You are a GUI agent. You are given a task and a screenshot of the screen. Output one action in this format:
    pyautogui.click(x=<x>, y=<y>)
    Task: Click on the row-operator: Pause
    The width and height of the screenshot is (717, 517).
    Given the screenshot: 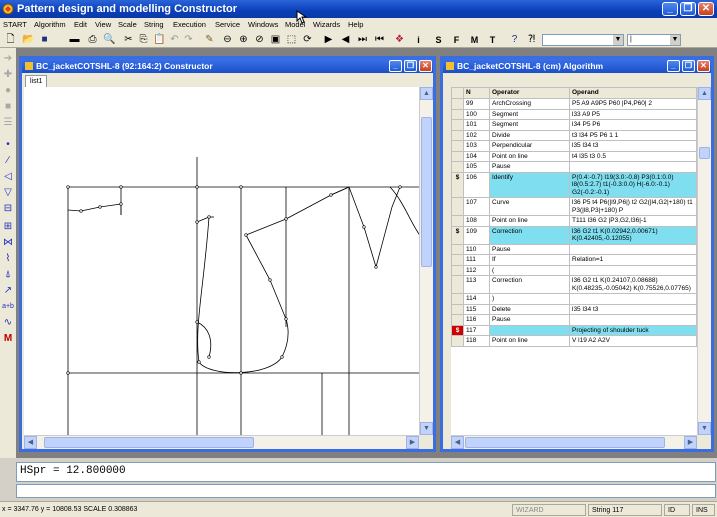 What is the action you would take?
    pyautogui.click(x=529, y=167)
    